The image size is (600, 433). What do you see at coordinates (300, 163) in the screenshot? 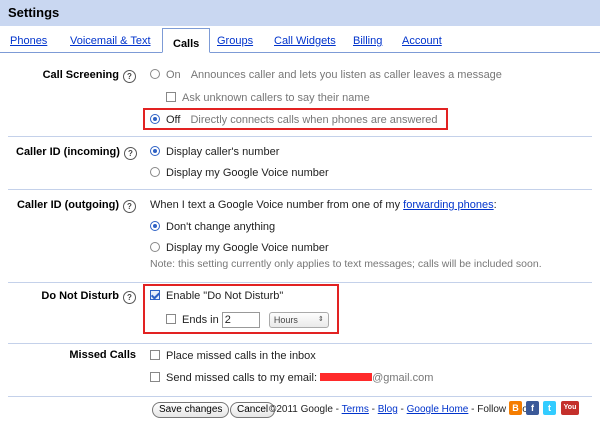
I see `section-caller-id-incoming` at bounding box center [300, 163].